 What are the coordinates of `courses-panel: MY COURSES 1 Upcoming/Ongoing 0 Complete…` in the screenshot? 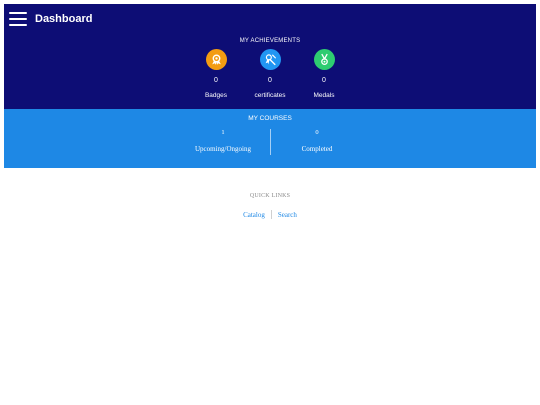 It's located at (270, 138).